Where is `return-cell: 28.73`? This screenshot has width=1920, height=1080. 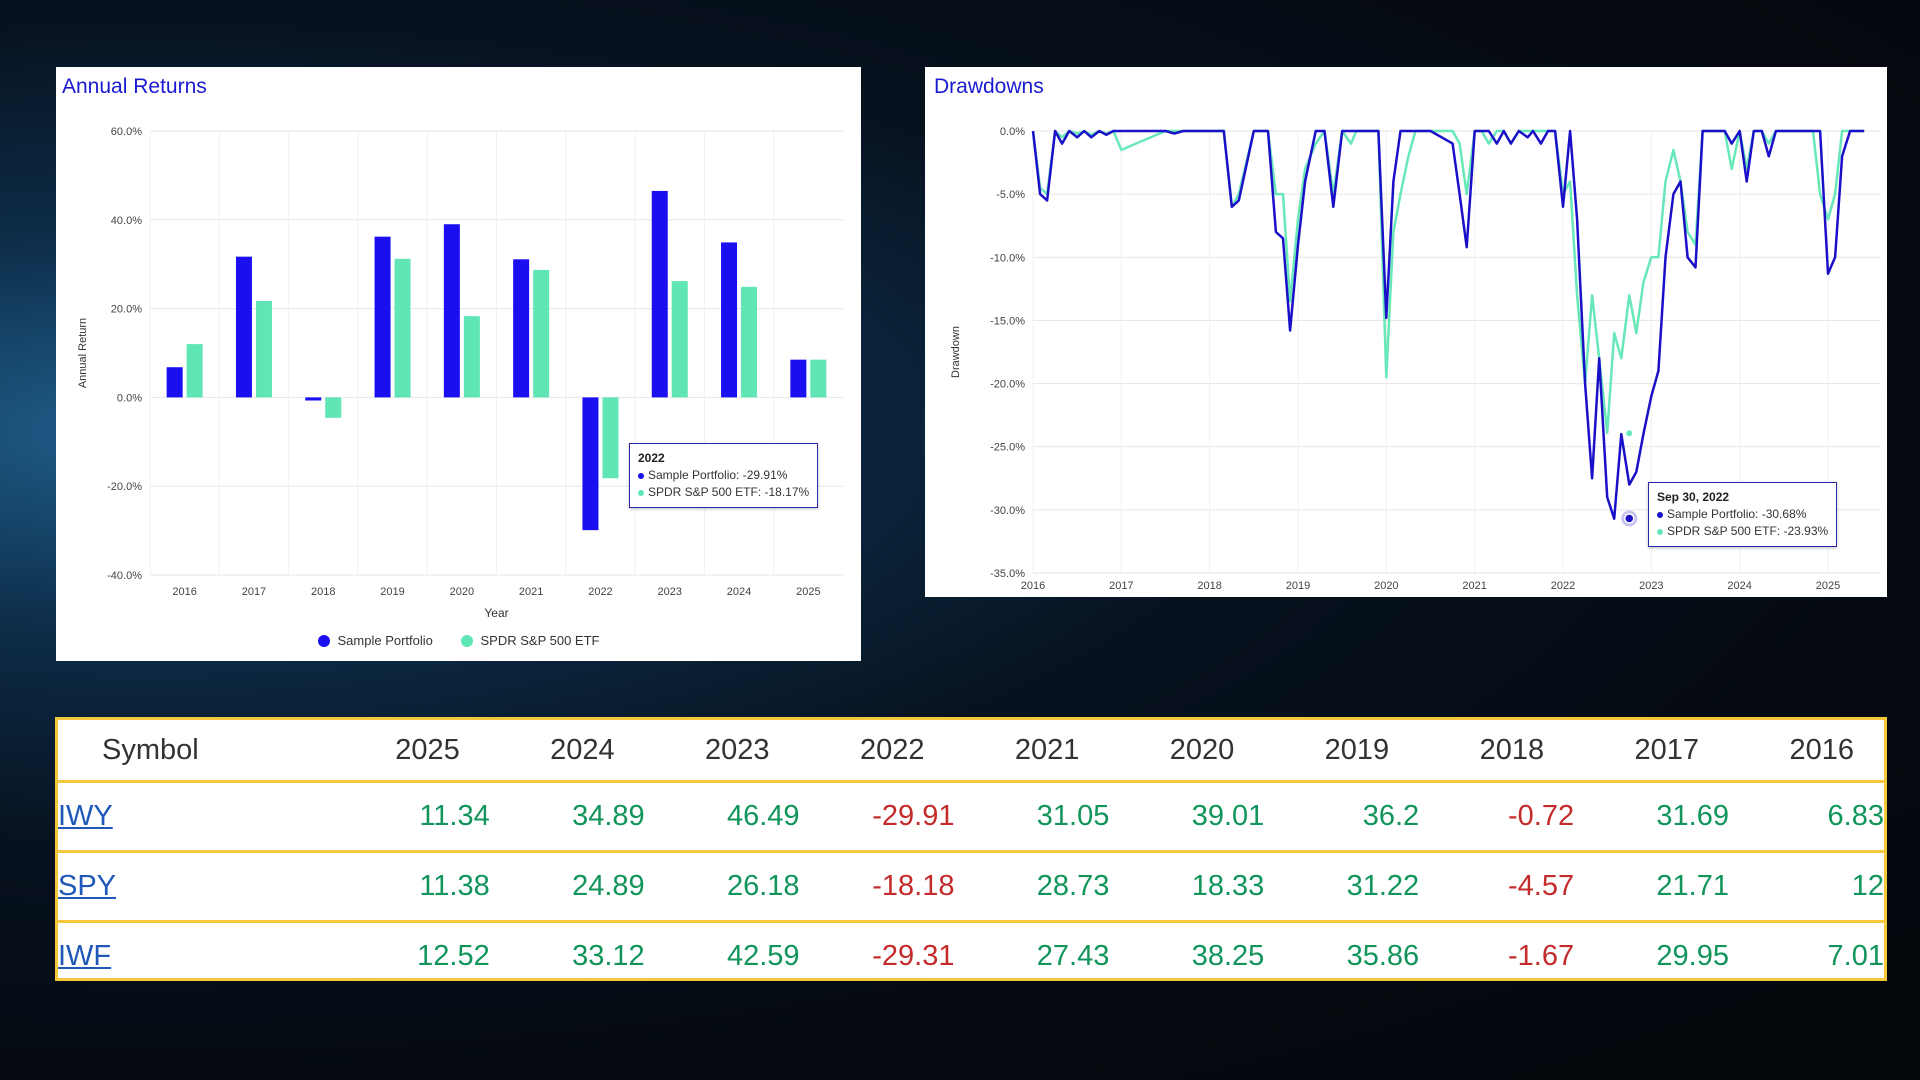
return-cell: 28.73 is located at coordinates (1032, 886).